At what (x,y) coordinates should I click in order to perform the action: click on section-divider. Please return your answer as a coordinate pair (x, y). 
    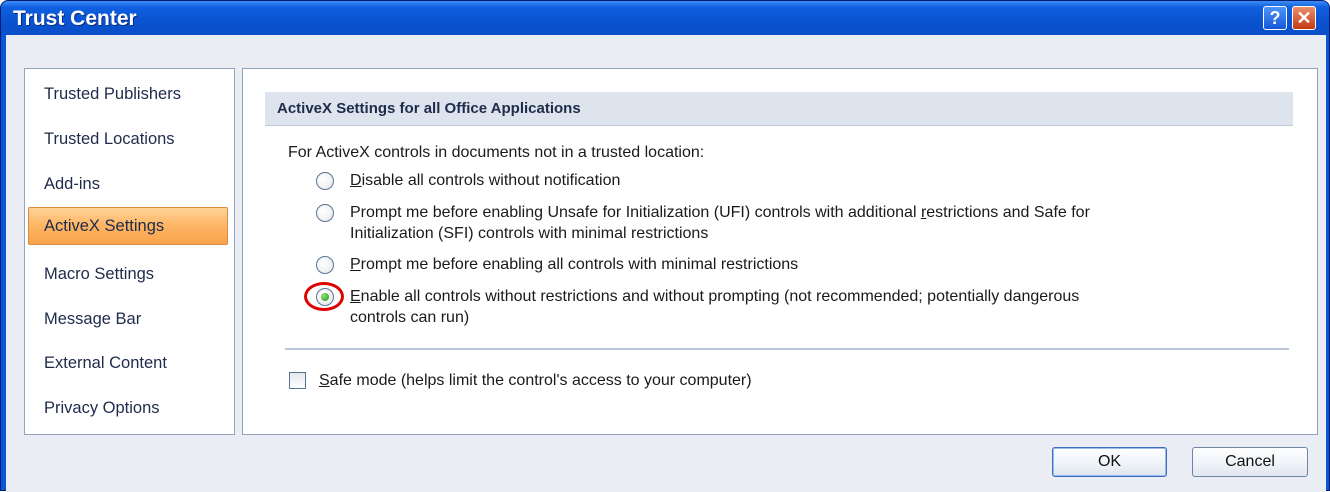
    Looking at the image, I should click on (787, 349).